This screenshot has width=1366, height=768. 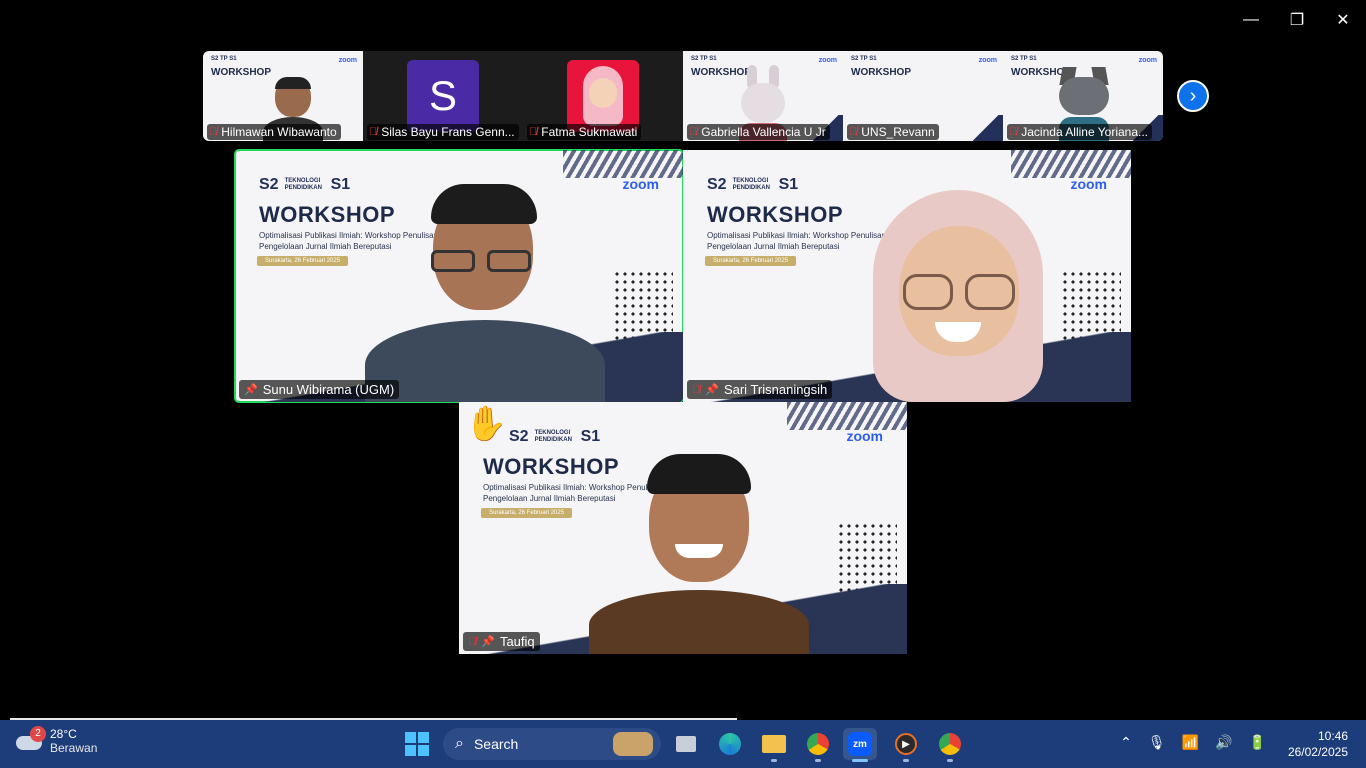 What do you see at coordinates (1126, 742) in the screenshot?
I see `chevron-up-icon: ⌃` at bounding box center [1126, 742].